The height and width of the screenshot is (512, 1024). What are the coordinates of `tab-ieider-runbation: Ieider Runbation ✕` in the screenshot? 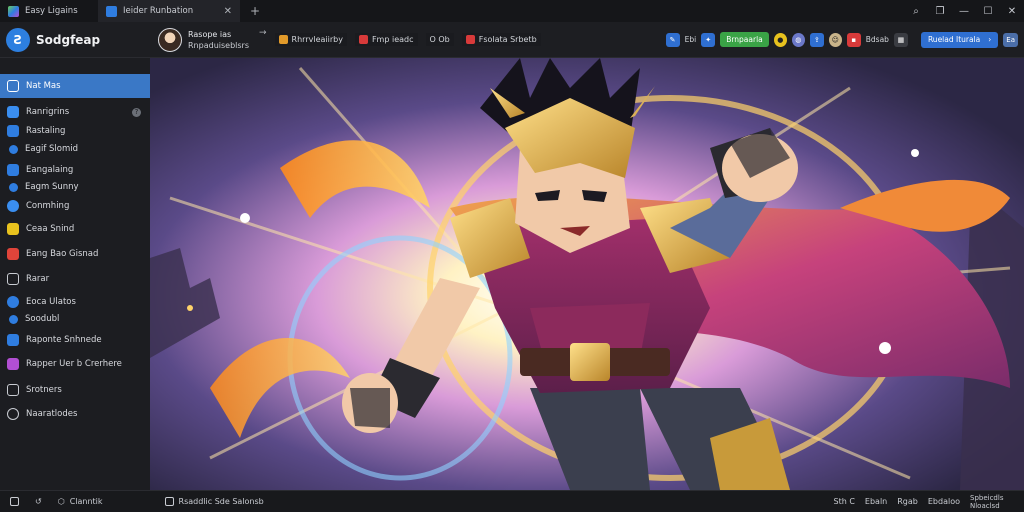 It's located at (169, 11).